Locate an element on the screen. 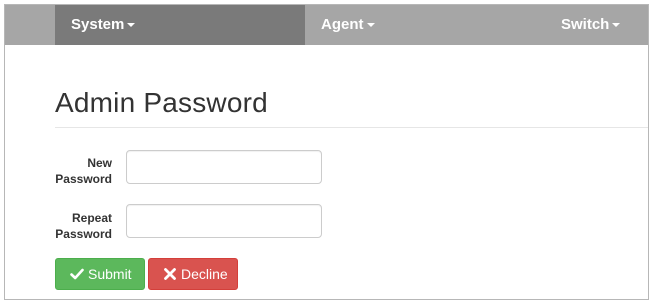 This screenshot has width=650, height=302. nav-menu-switch: Switch is located at coordinates (596, 25).